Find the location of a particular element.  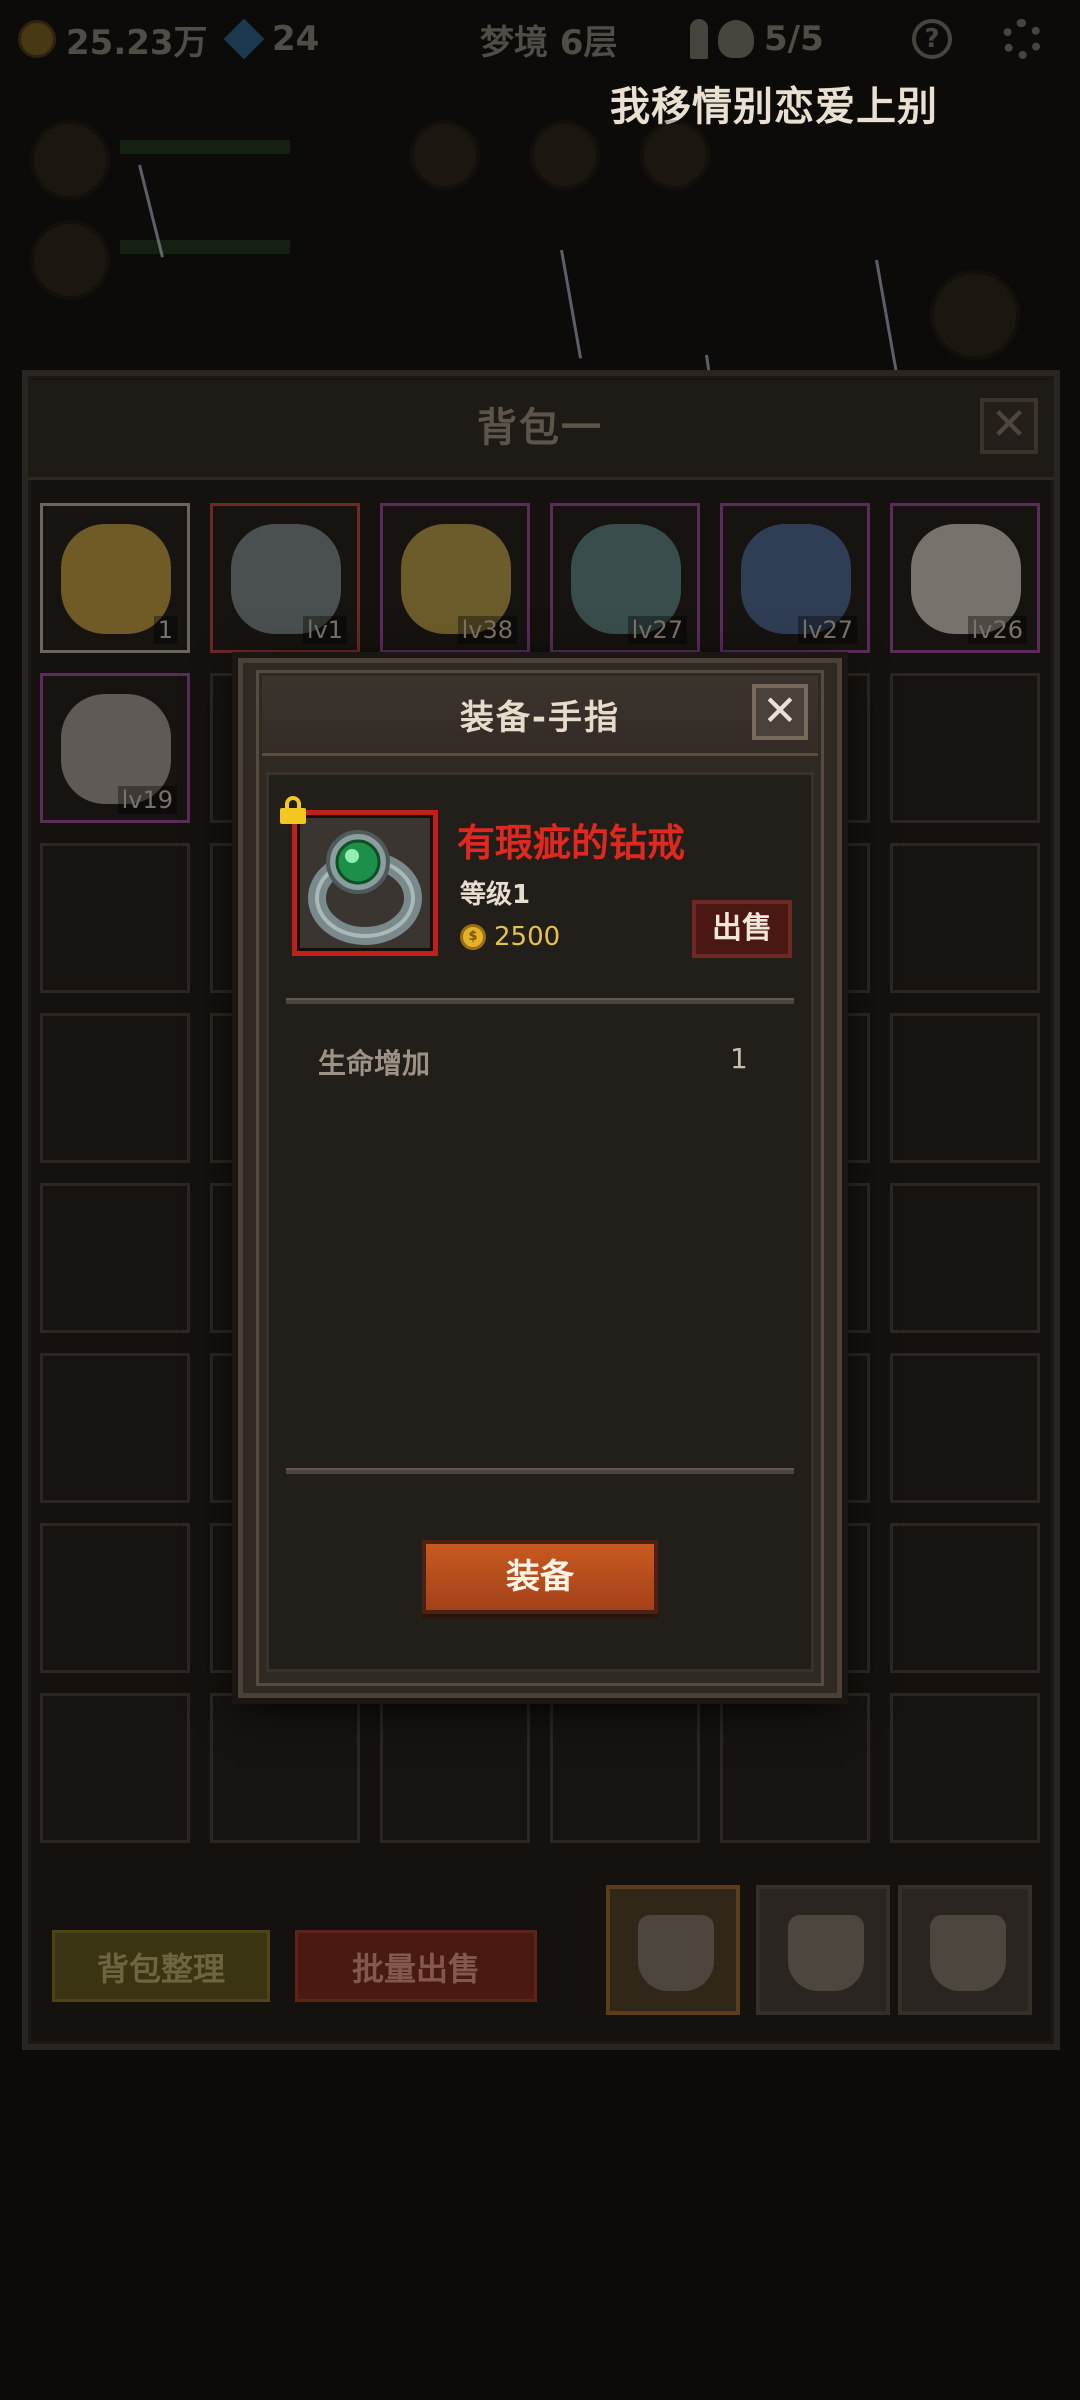

help-button: ? is located at coordinates (932, 39).